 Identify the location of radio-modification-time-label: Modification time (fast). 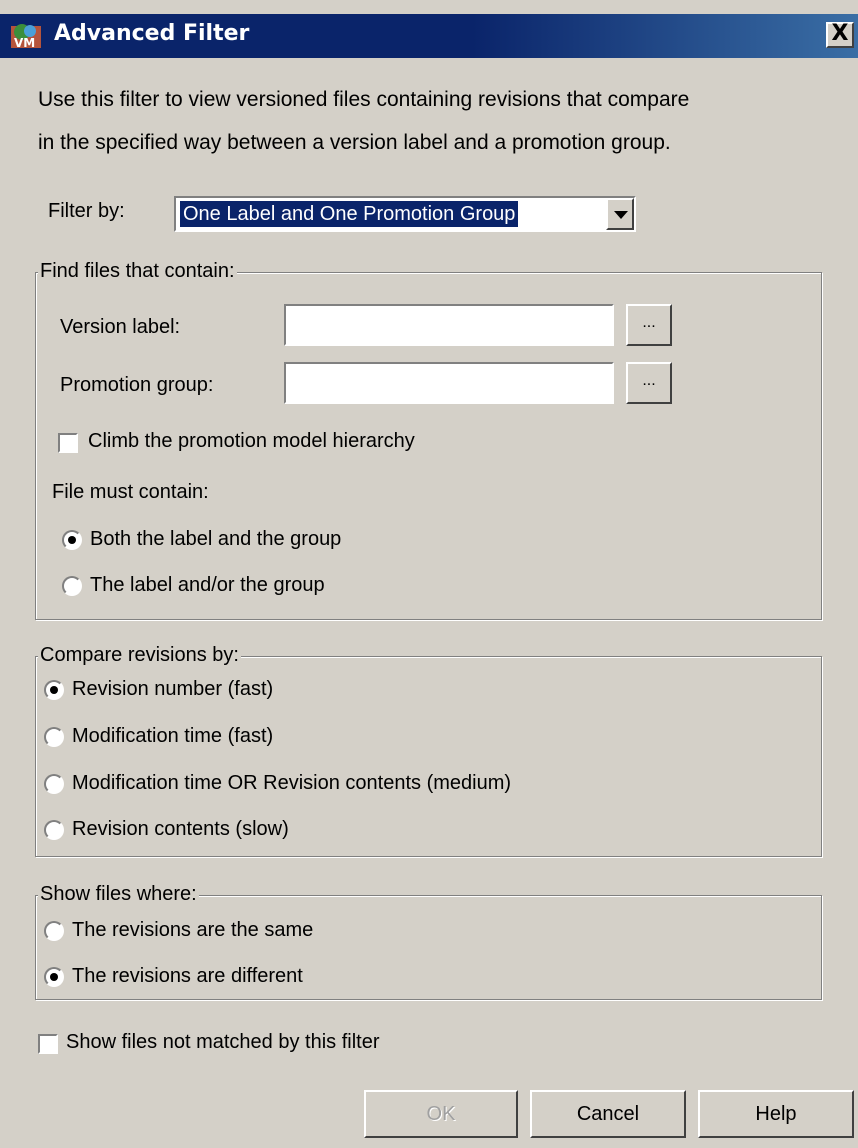
(172, 736).